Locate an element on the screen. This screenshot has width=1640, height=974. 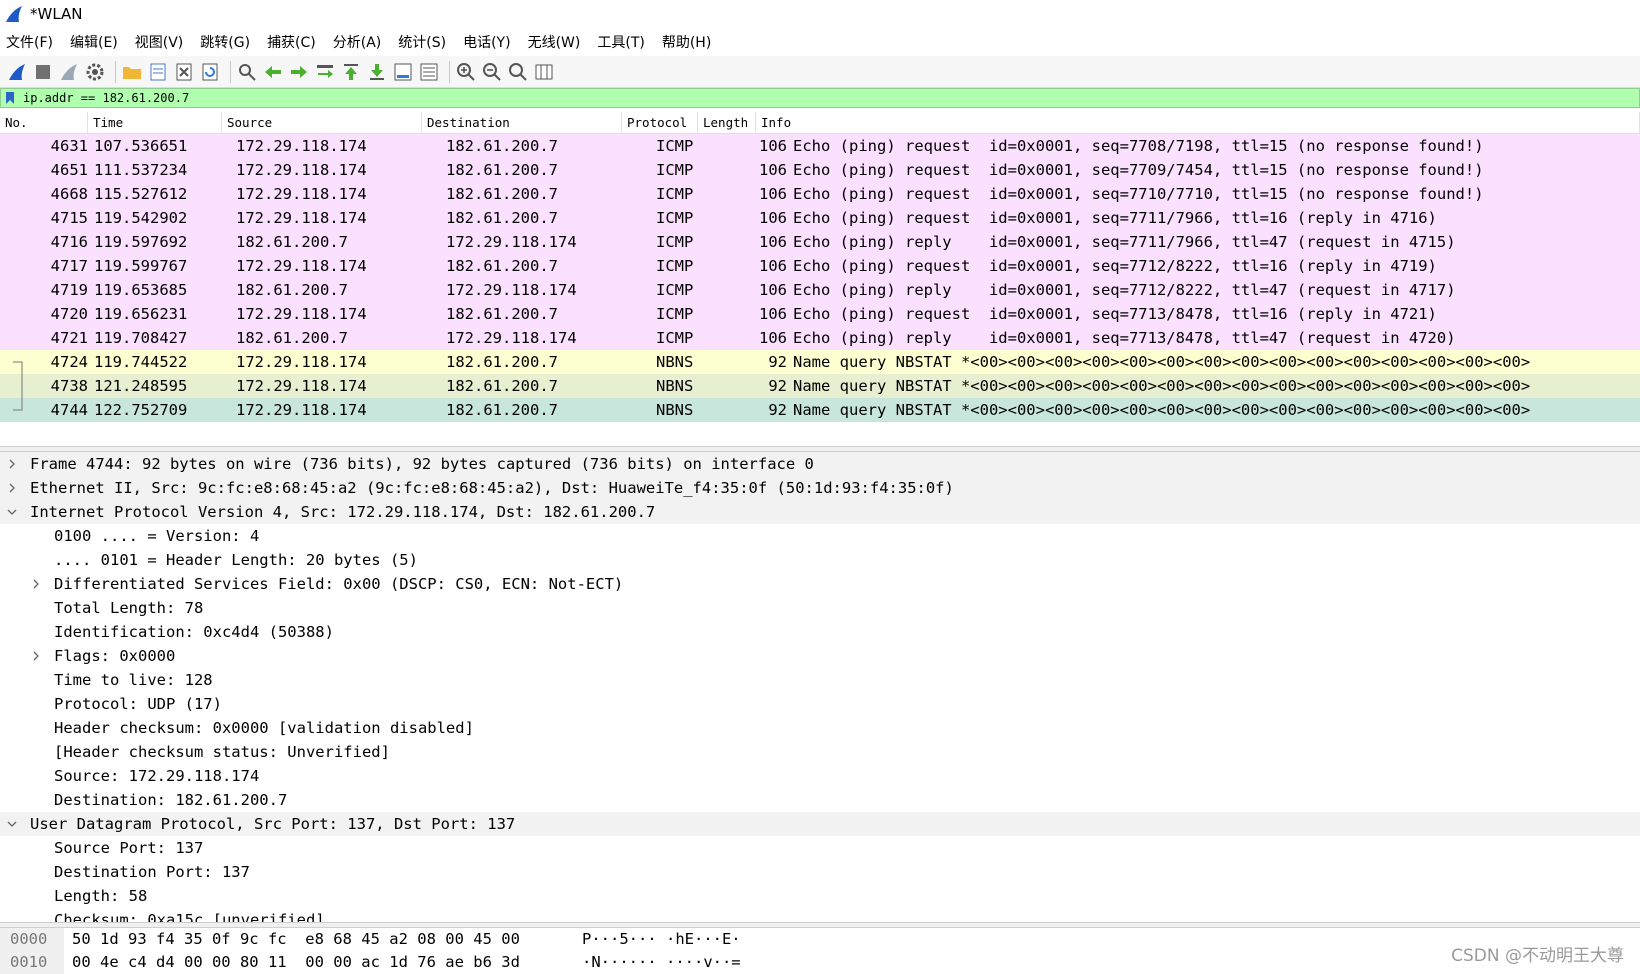
reload-file-icon is located at coordinates (210, 72).